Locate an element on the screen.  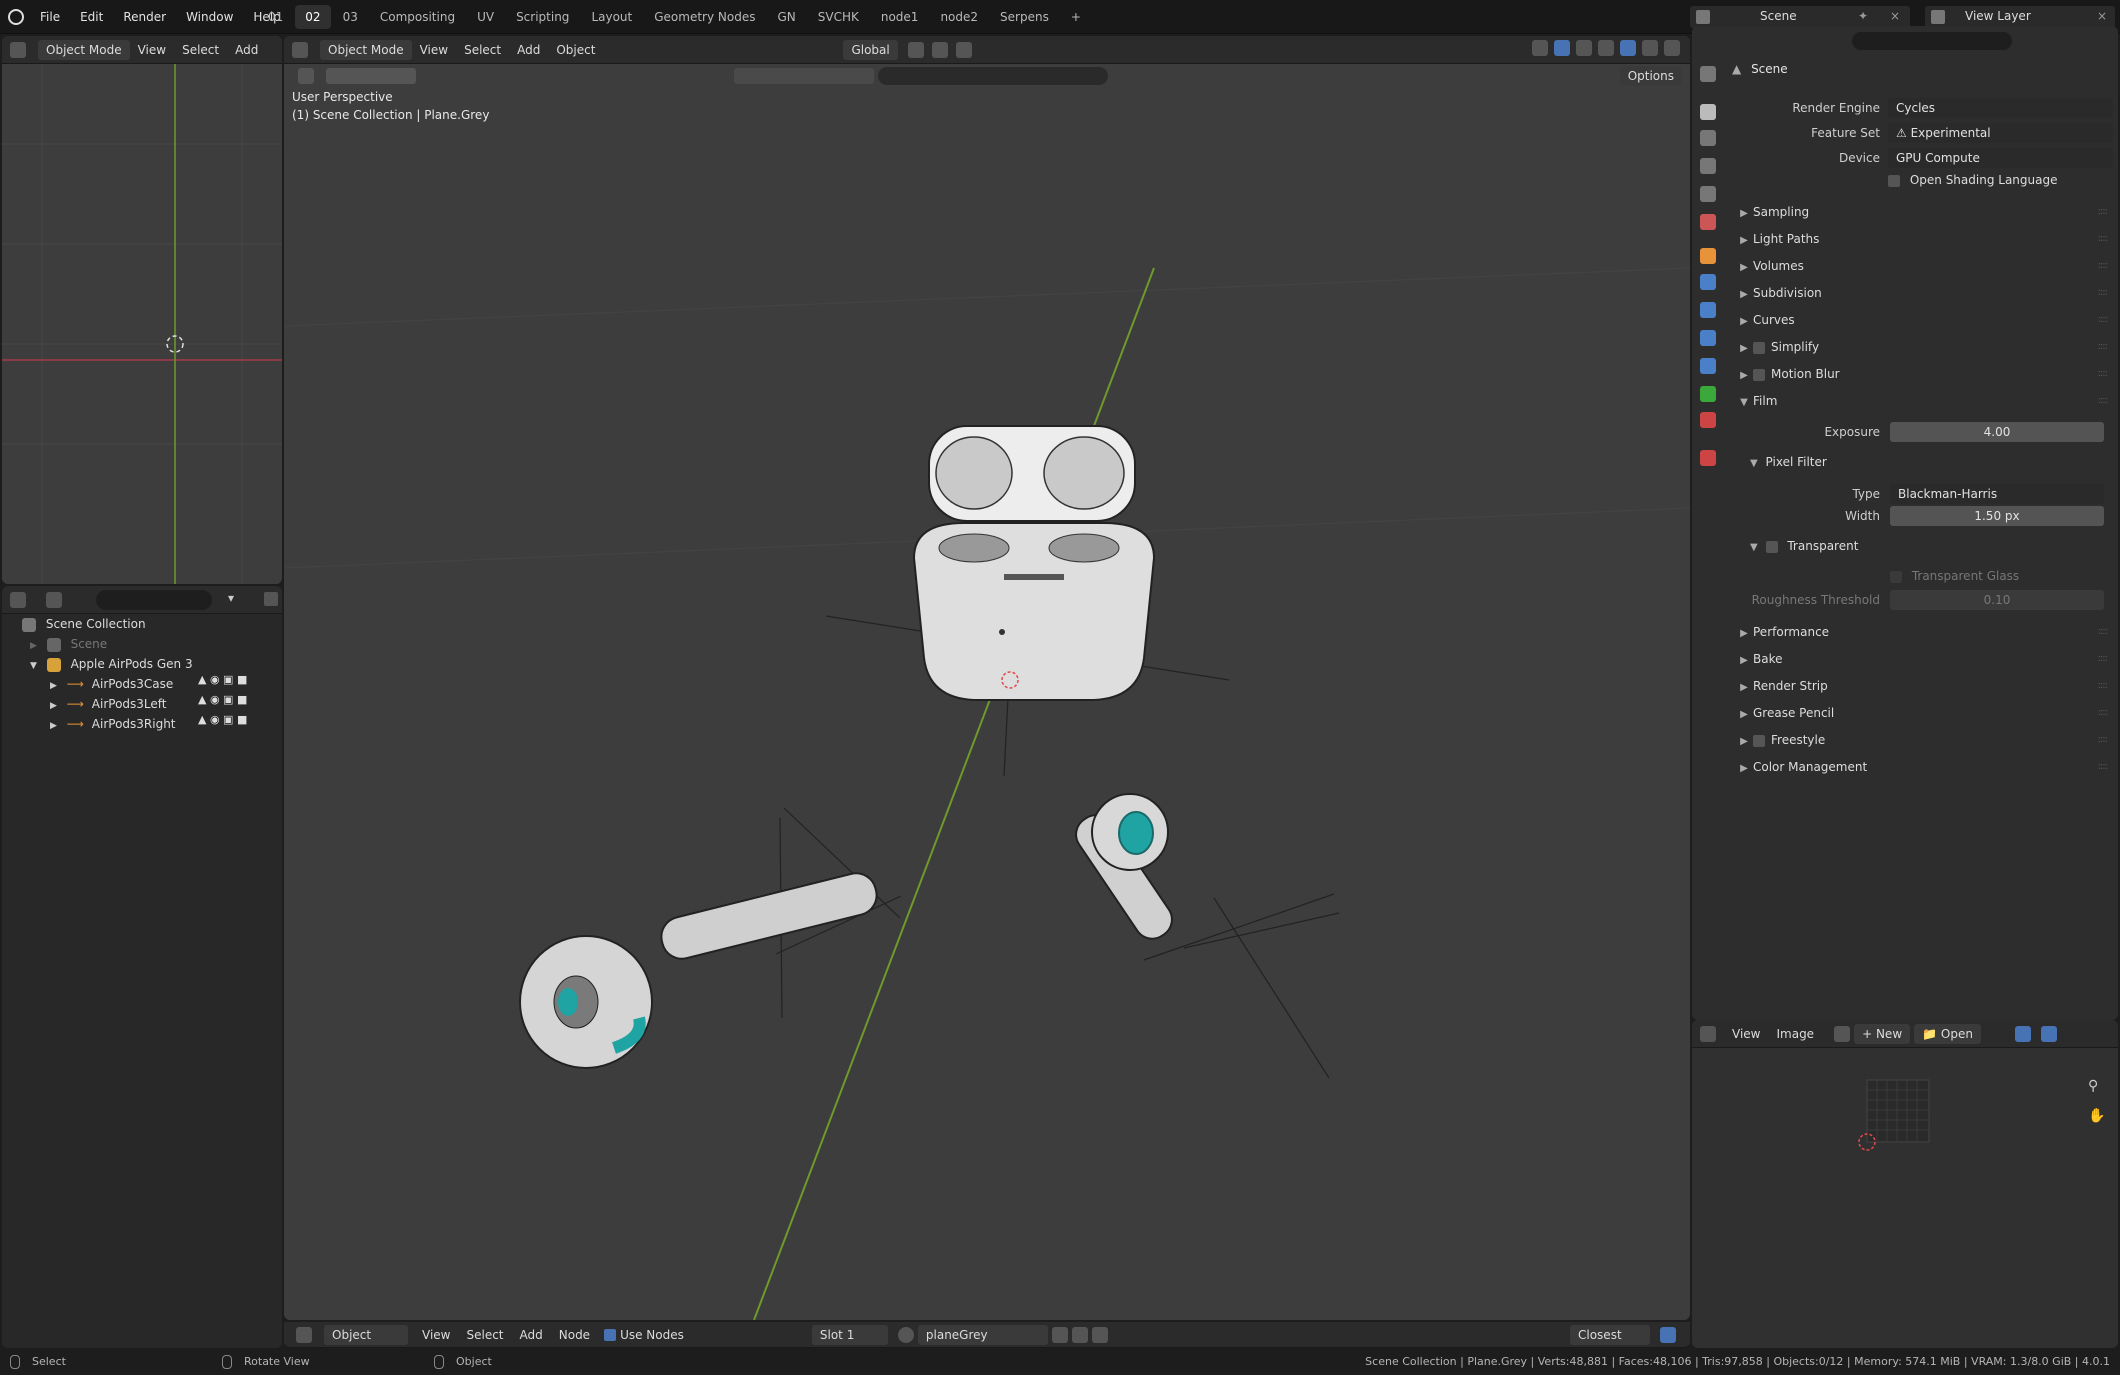
world-tab-icon is located at coordinates (1708, 222).